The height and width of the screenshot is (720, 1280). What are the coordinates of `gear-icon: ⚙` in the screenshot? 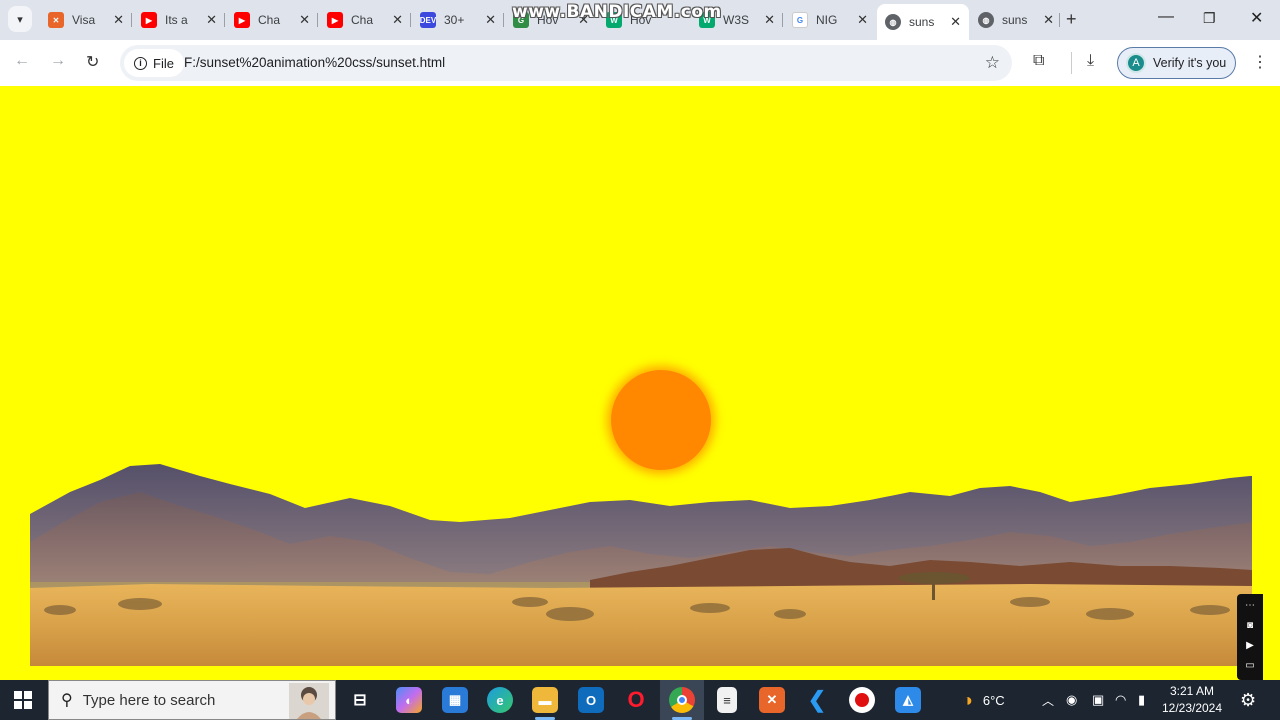 It's located at (1248, 699).